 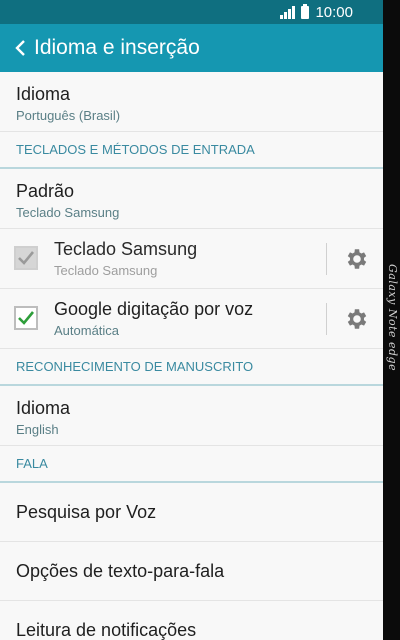 I want to click on back-button, so click(x=20, y=48).